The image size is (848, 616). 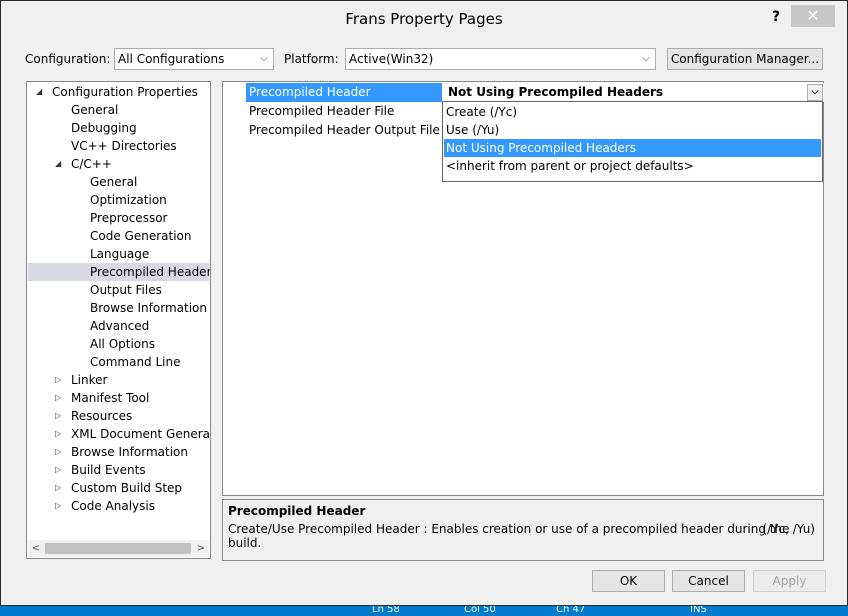 What do you see at coordinates (500, 59) in the screenshot?
I see `platform-combo: Active(Win32) ⌵` at bounding box center [500, 59].